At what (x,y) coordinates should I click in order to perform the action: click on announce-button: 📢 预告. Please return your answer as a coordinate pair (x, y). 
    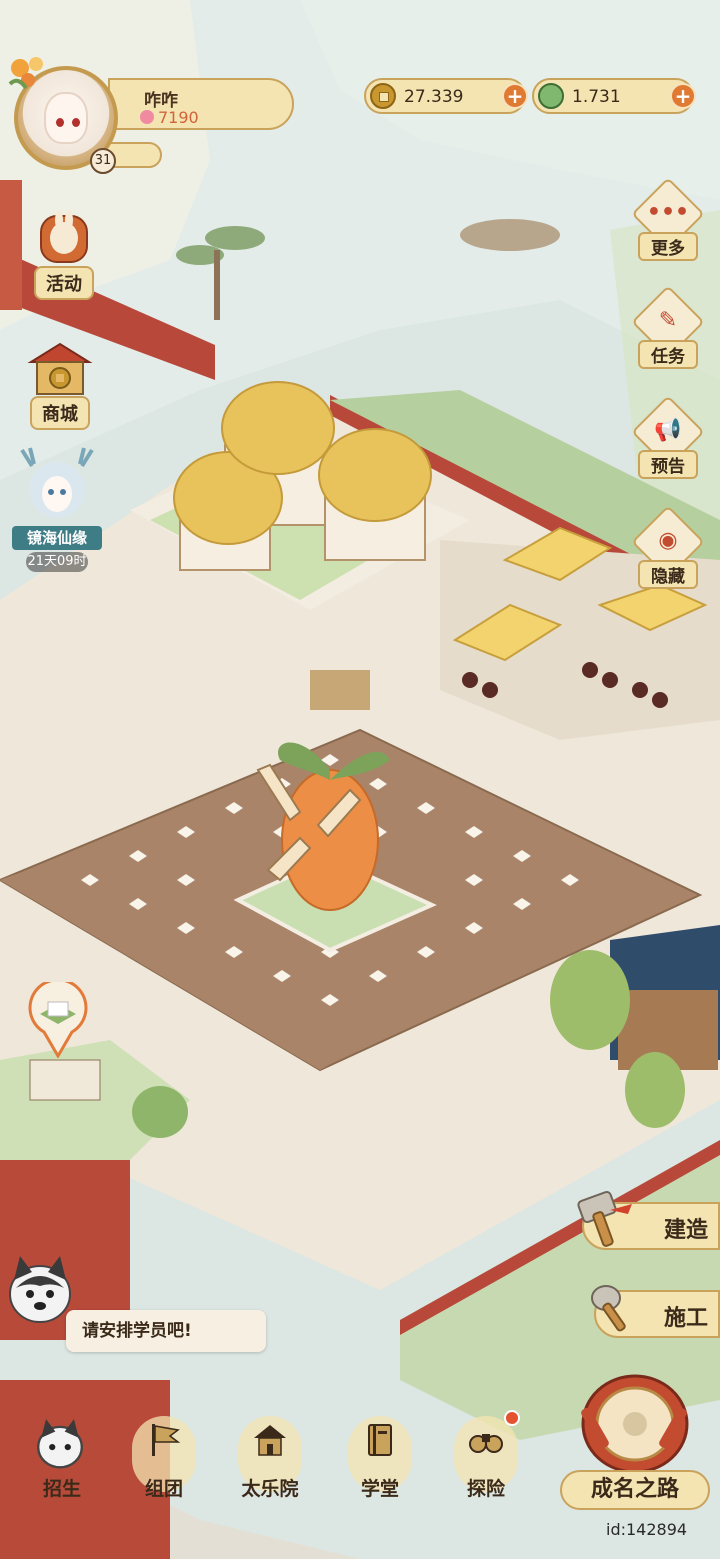
    Looking at the image, I should click on (668, 443).